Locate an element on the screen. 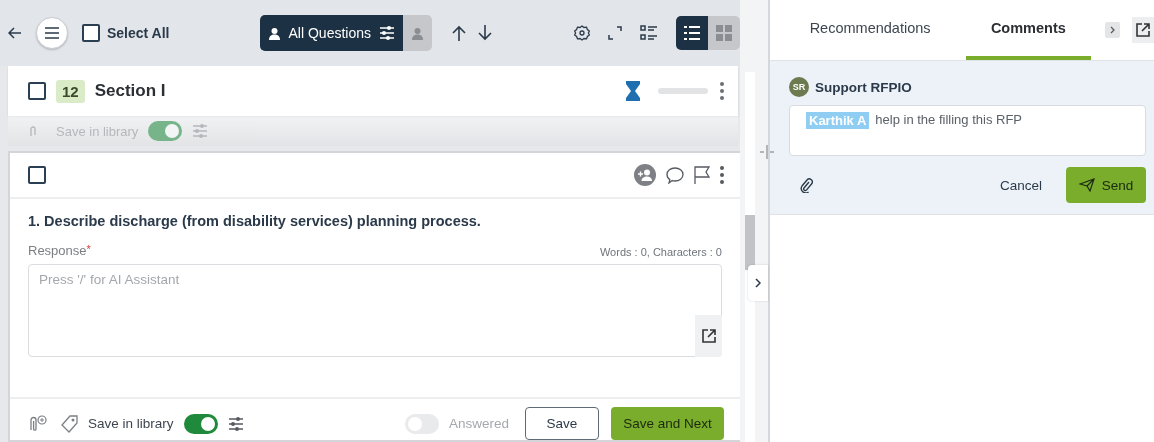  comment-field: Karthik A help in the filling this RFP is located at coordinates (967, 130).